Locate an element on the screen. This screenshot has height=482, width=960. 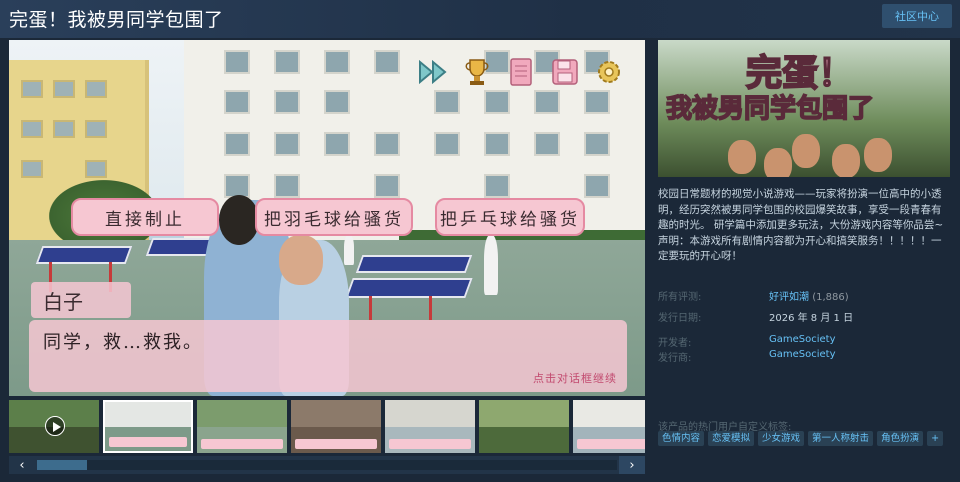
tag-list: 色情内容 恋爱模拟 少女游戏 第一人称射击 角色扮演 + is located at coordinates (801, 438).